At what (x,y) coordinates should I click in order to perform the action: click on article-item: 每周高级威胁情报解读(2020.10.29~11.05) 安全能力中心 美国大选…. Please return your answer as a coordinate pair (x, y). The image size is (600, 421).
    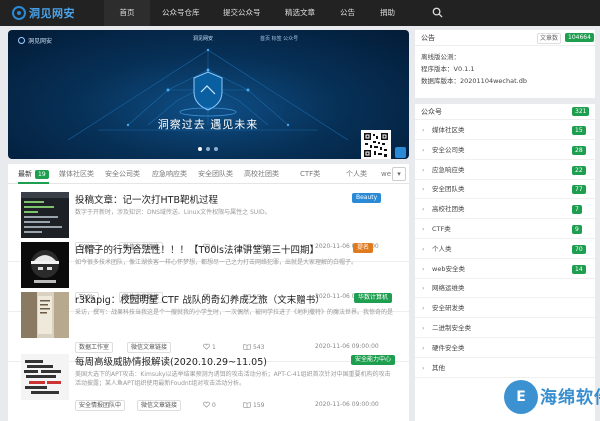
    Looking at the image, I should click on (208, 385).